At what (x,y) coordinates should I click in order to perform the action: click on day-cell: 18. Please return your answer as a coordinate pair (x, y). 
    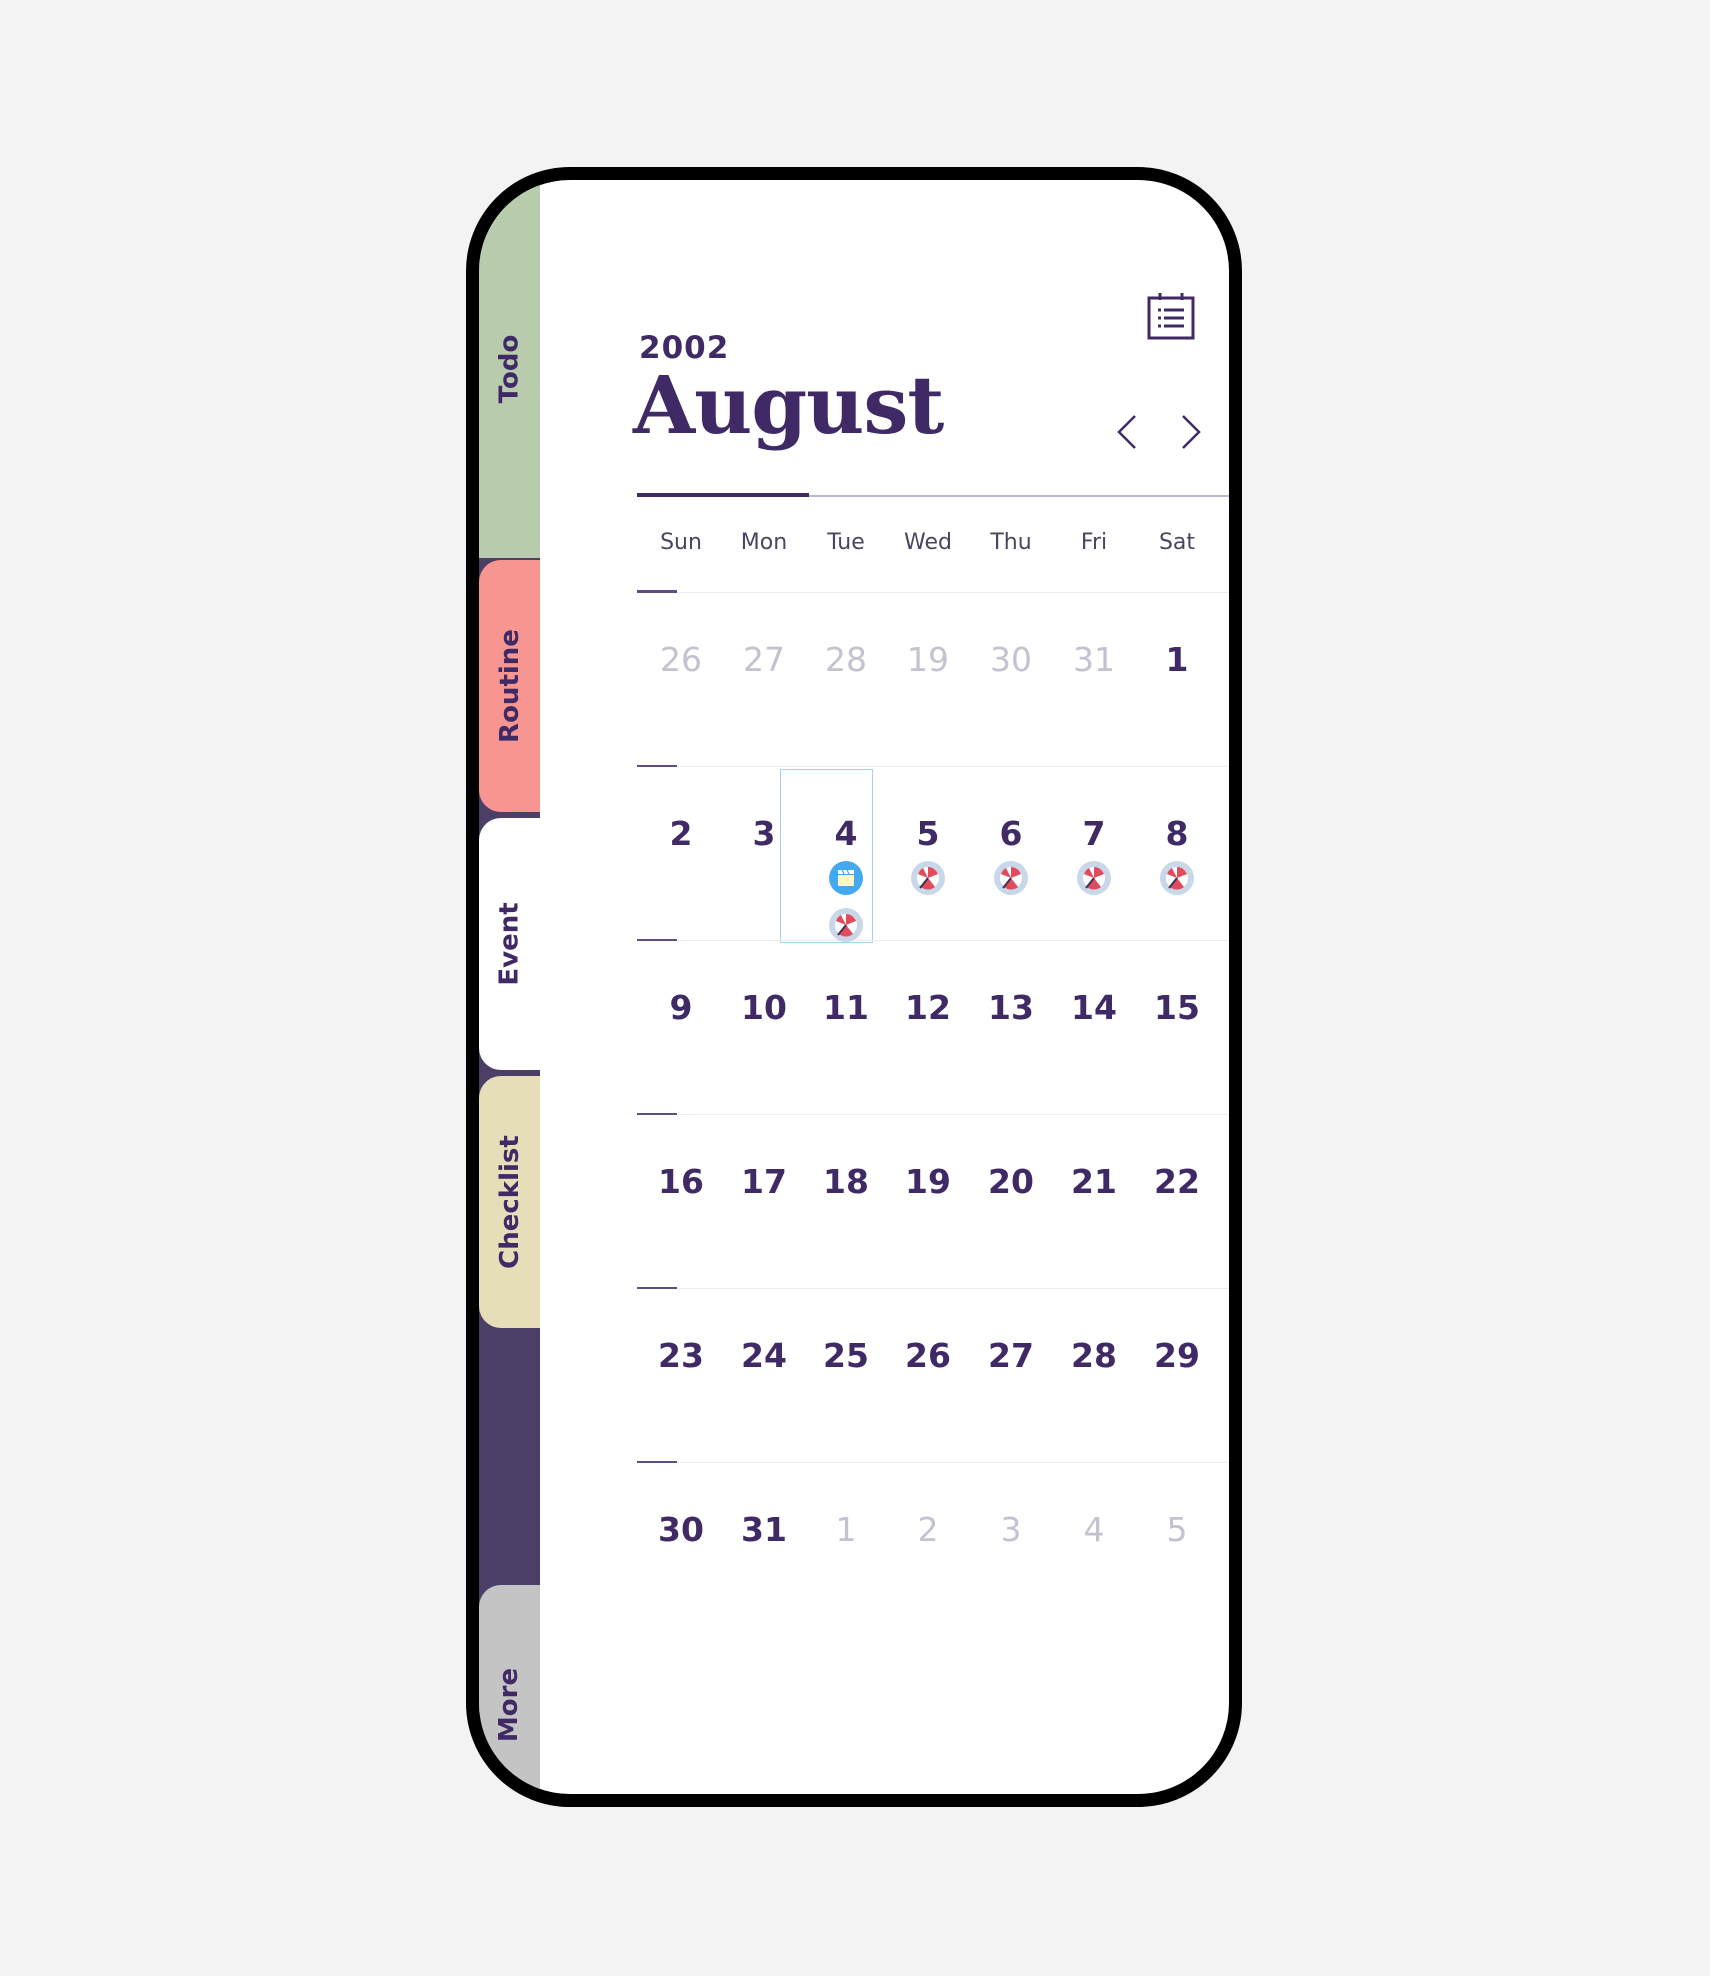
    Looking at the image, I should click on (846, 1181).